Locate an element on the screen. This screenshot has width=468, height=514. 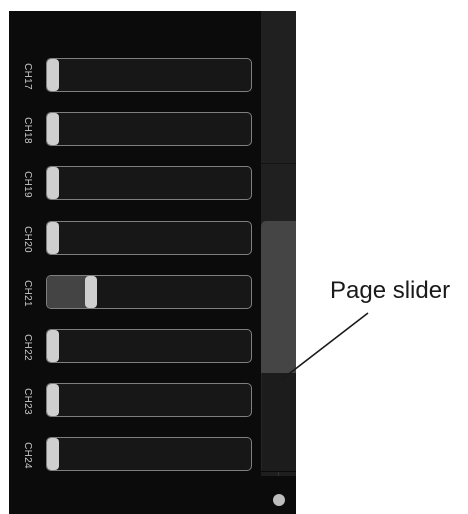
channel-label: CH22 is located at coordinates (27, 347).